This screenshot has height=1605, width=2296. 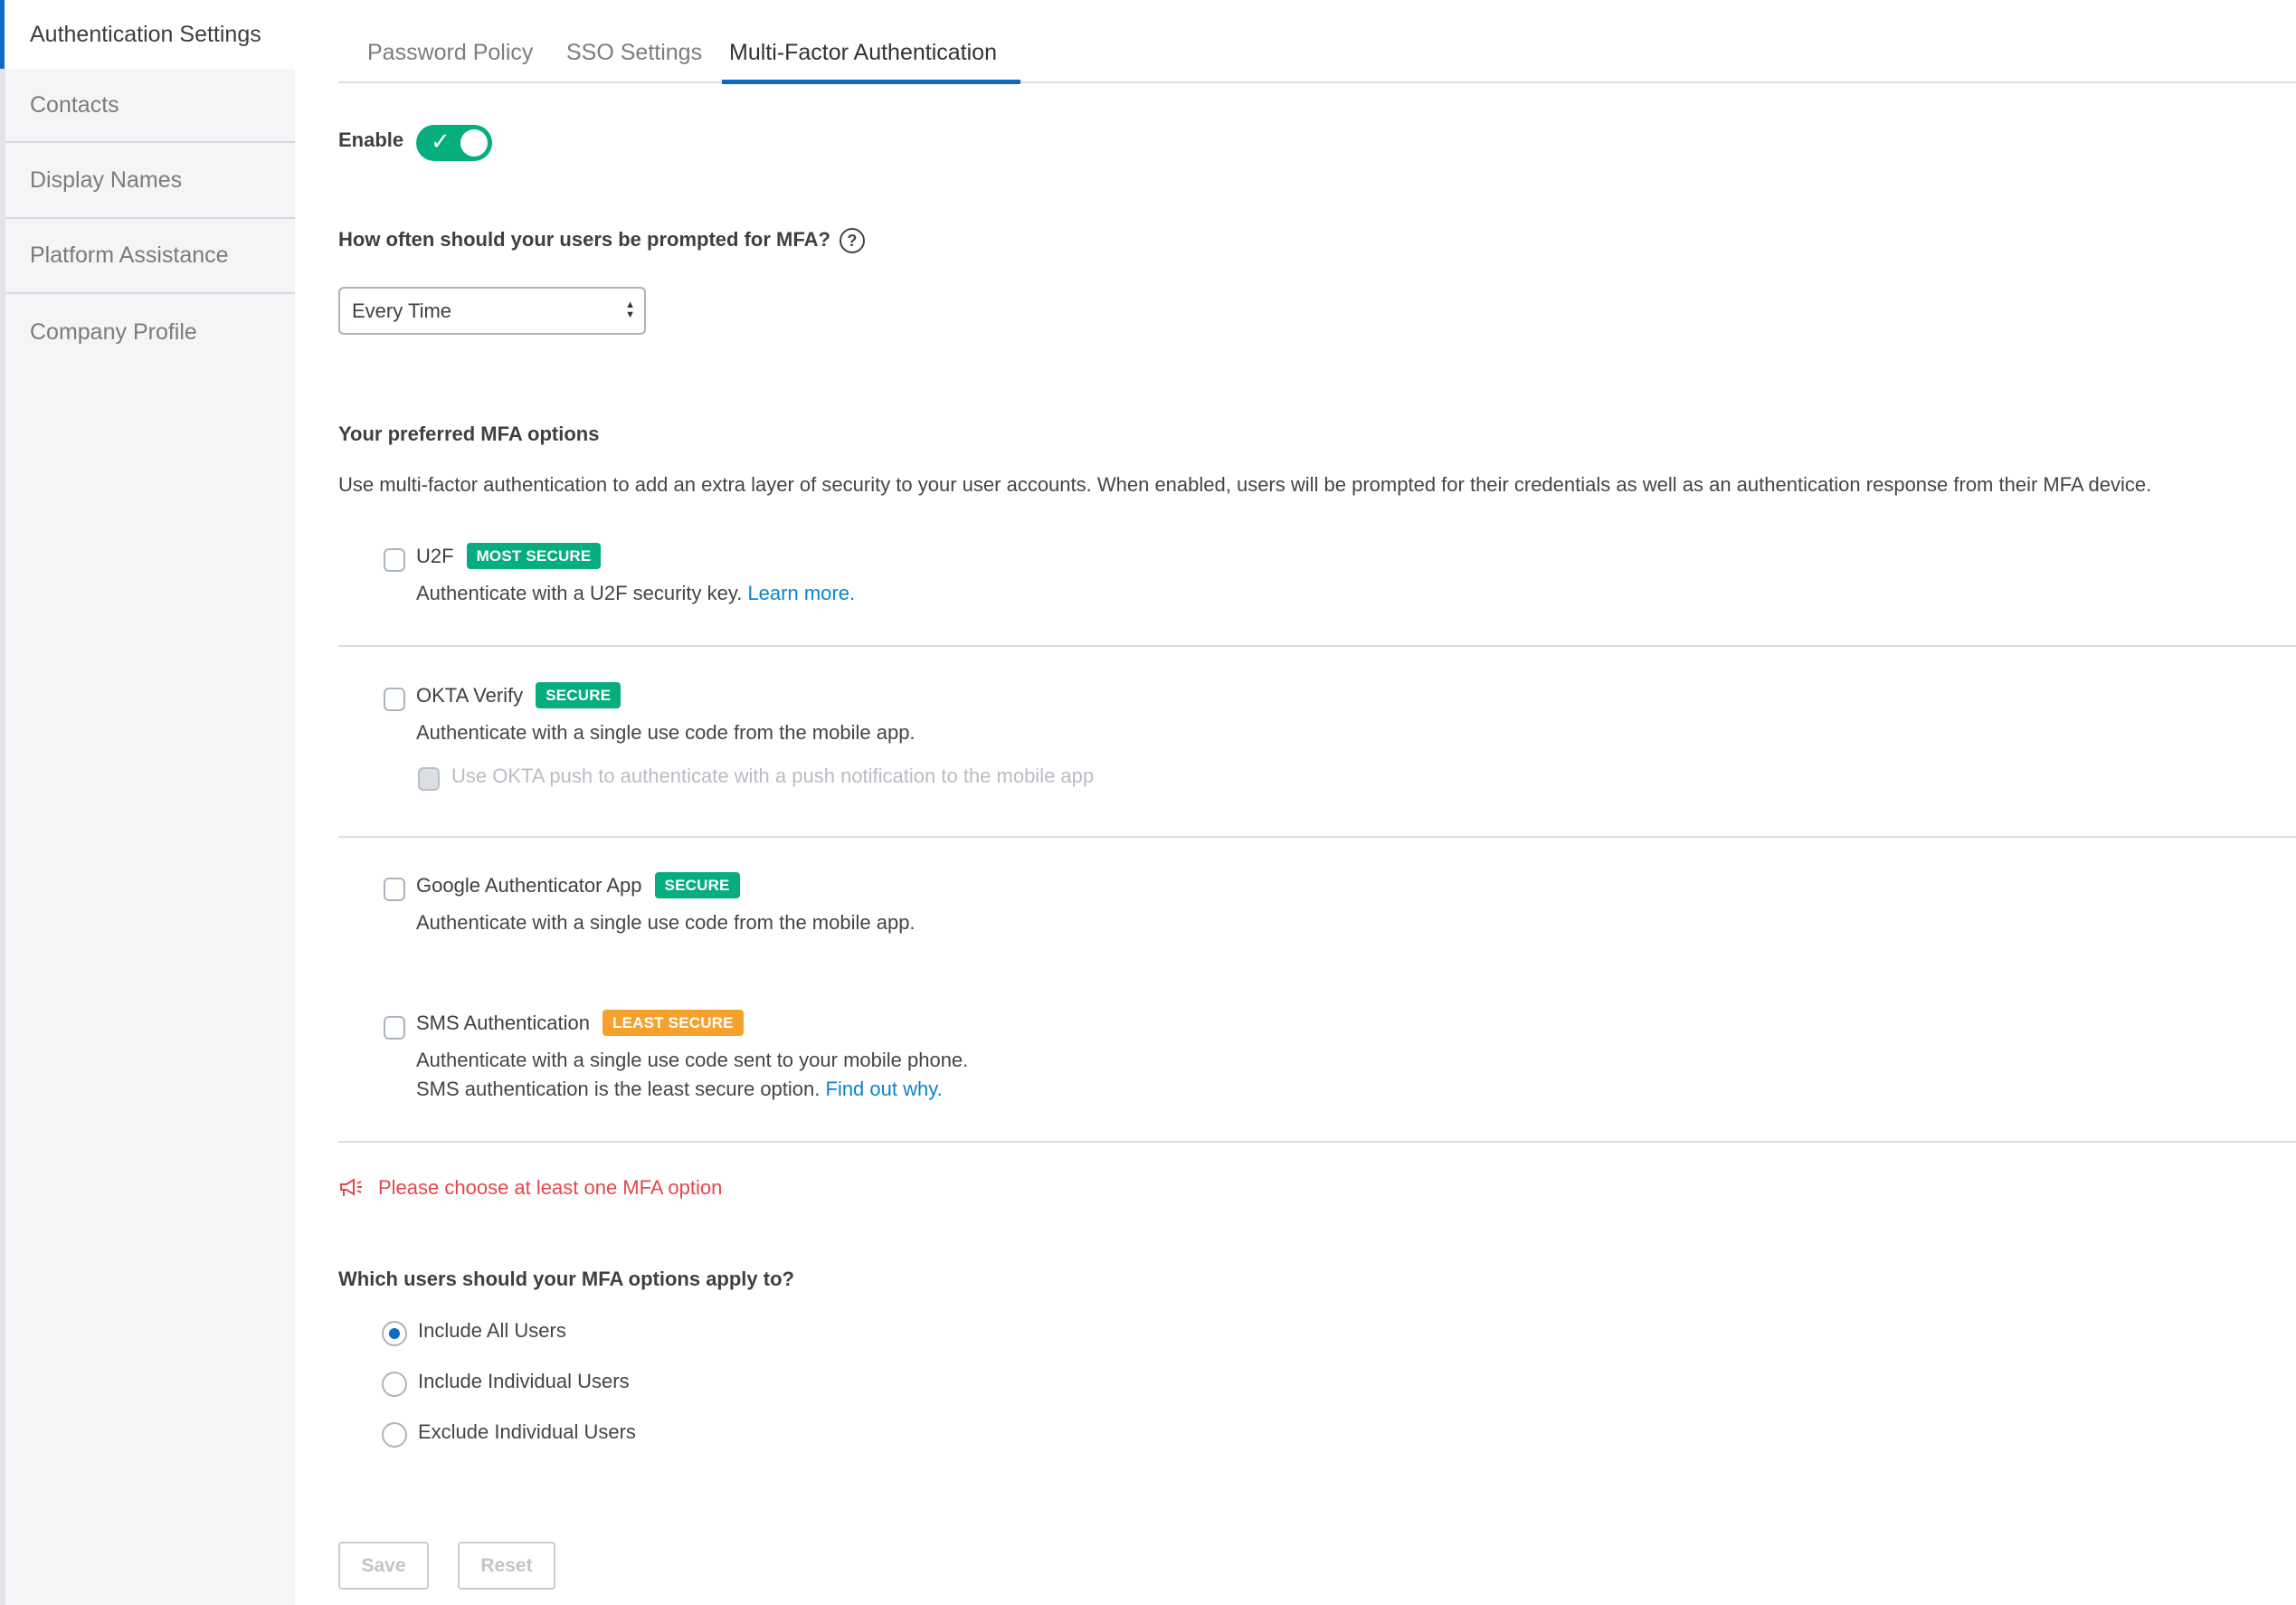 I want to click on include-all-users-radio, so click(x=394, y=1333).